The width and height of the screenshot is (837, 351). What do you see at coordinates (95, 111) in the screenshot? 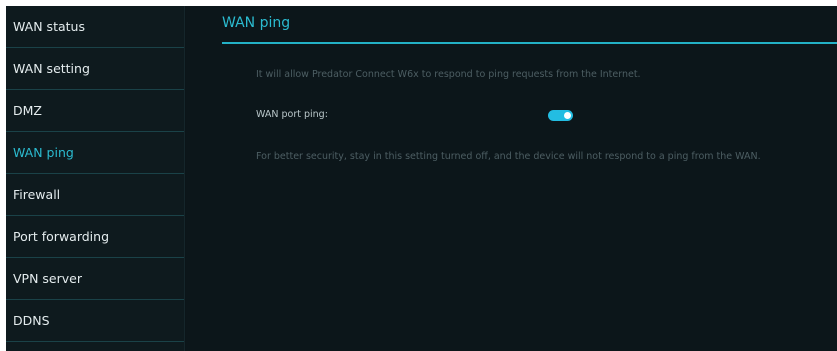
I see `sidebar-item-dmz: DMZ` at bounding box center [95, 111].